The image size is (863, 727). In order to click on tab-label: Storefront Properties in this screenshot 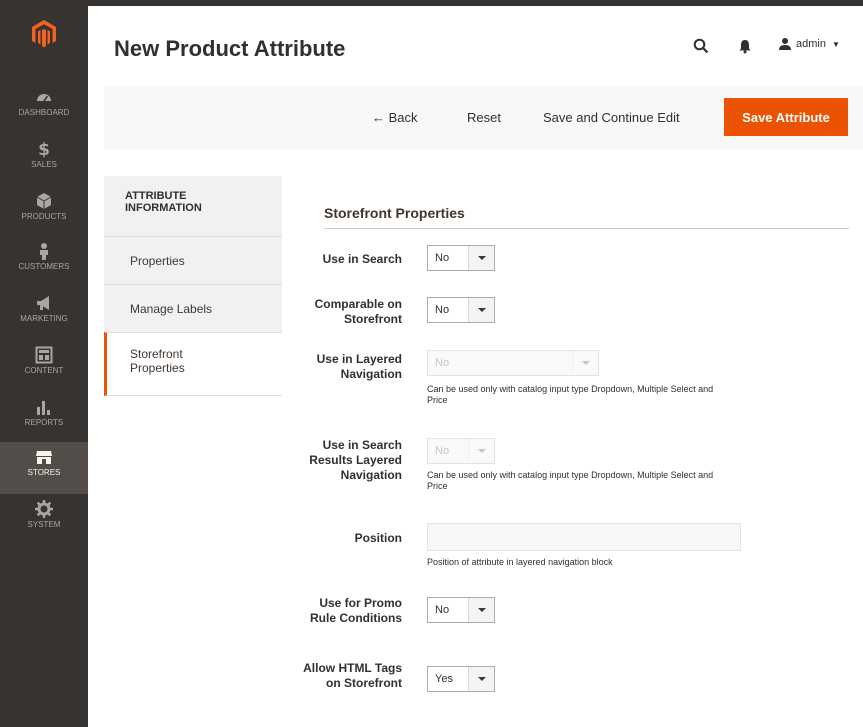, I will do `click(157, 361)`.